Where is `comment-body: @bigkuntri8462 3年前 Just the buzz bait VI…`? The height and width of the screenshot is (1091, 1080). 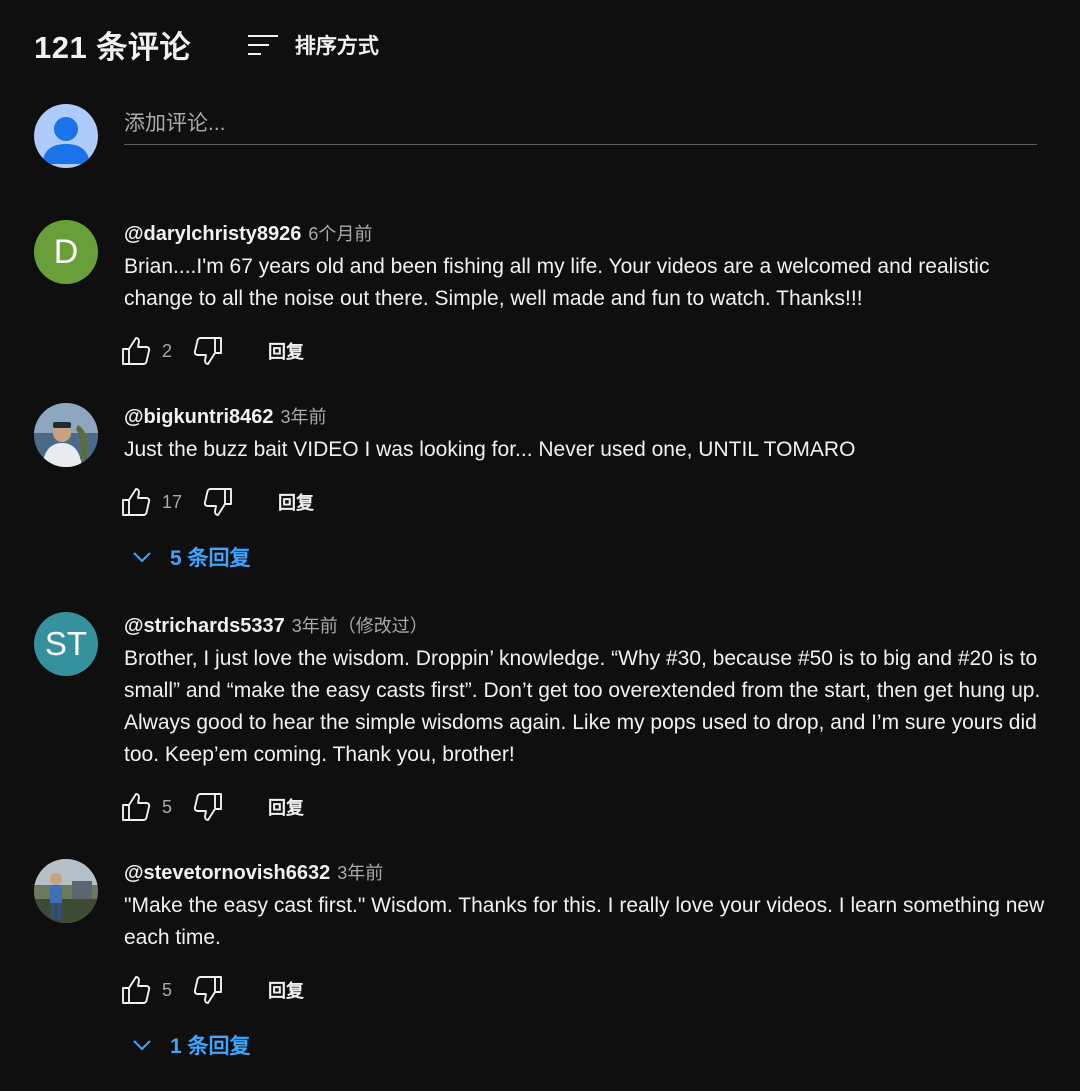
comment-body: @bigkuntri8462 3年前 Just the buzz bait VI… is located at coordinates (594, 434).